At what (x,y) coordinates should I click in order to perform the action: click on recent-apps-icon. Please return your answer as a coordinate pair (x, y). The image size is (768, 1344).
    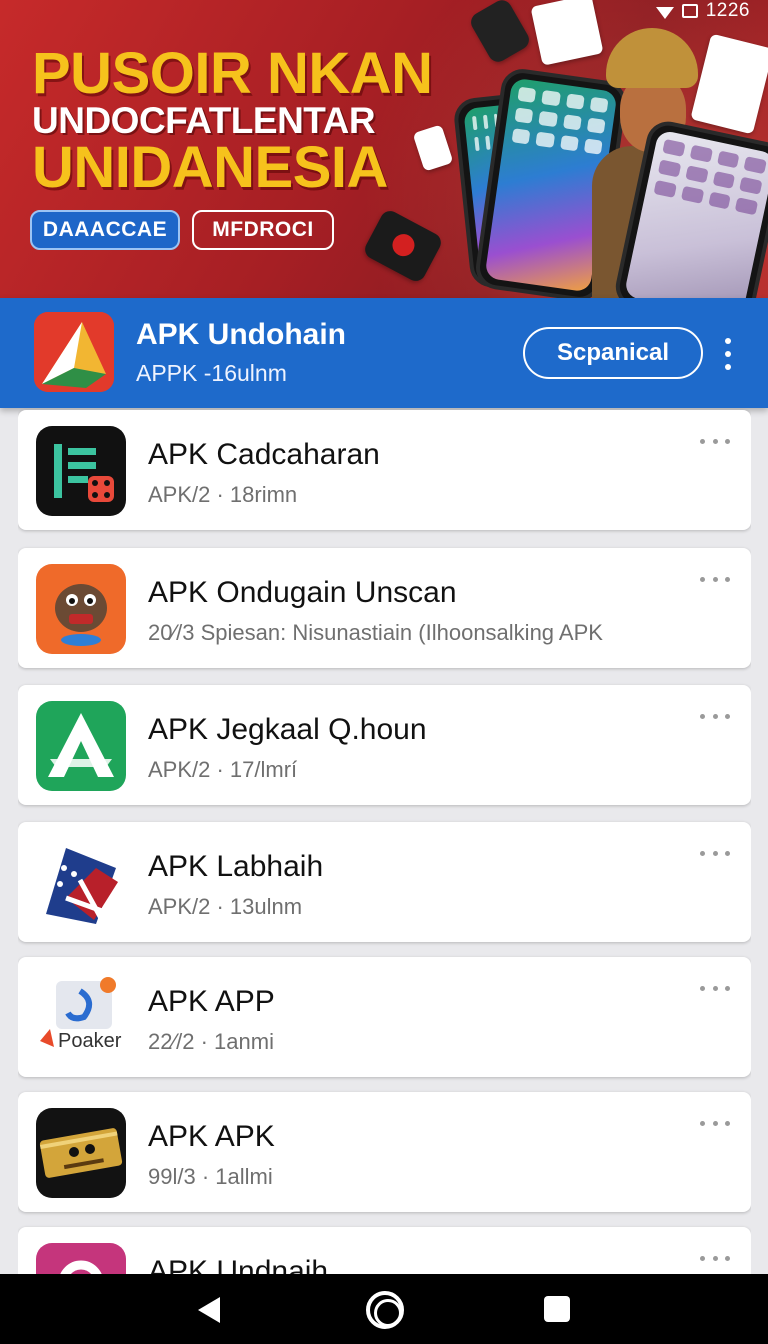
    Looking at the image, I should click on (557, 1309).